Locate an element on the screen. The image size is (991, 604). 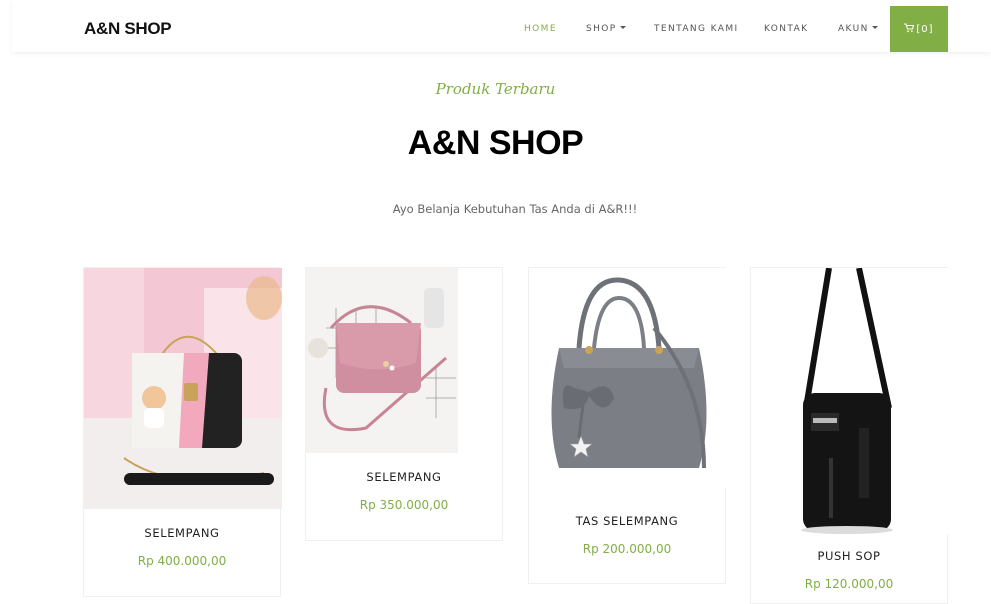
product-card: SELEMPANG Rp 350.000,00 is located at coordinates (404, 404).